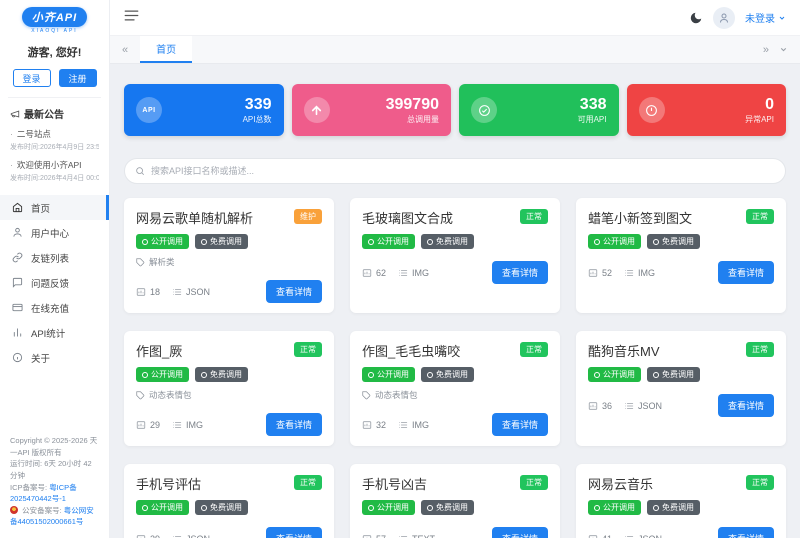 This screenshot has width=800, height=538. Describe the element at coordinates (54, 207) in the screenshot. I see `sidebar-item-home: 首页` at that location.